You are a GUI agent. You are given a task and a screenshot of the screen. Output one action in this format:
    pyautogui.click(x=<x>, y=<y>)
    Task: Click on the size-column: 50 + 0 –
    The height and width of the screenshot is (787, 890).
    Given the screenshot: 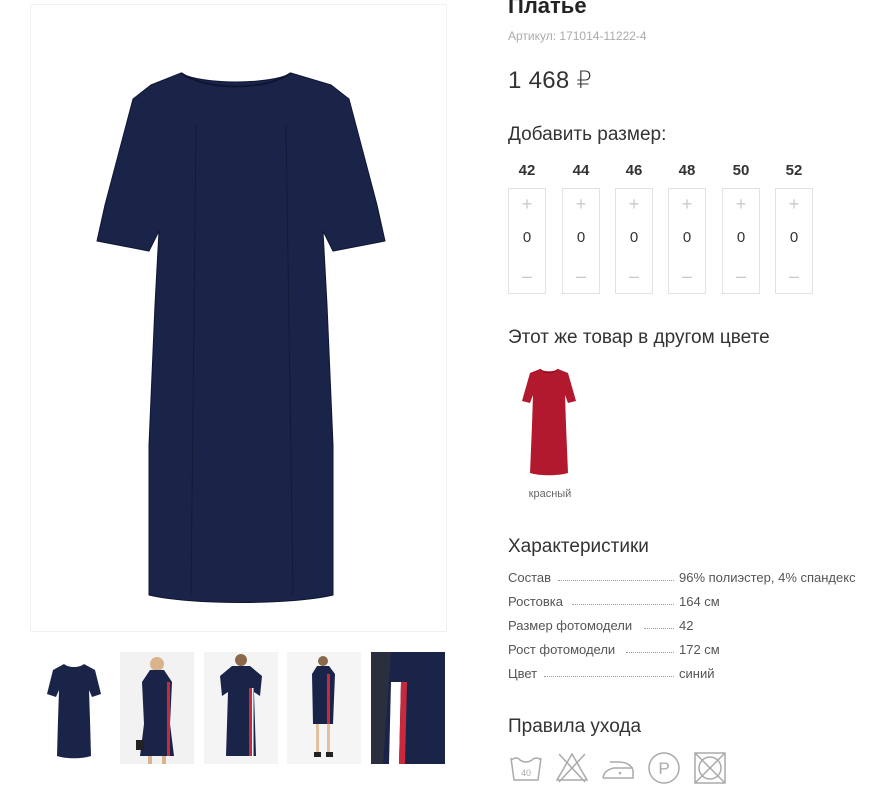 What is the action you would take?
    pyautogui.click(x=741, y=229)
    